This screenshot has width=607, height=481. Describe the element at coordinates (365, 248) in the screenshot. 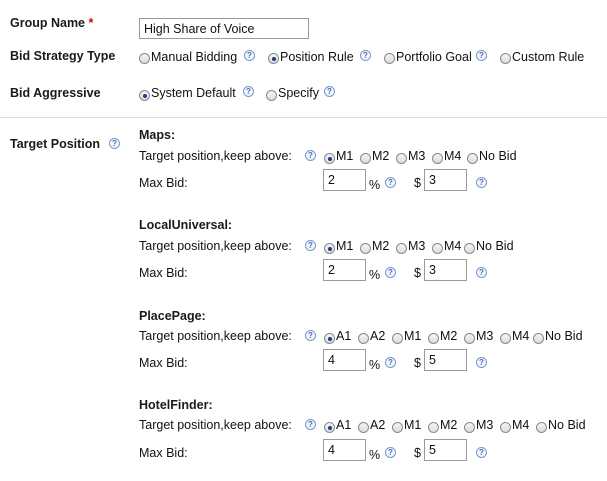

I see `radio-localuniversal-m2` at that location.